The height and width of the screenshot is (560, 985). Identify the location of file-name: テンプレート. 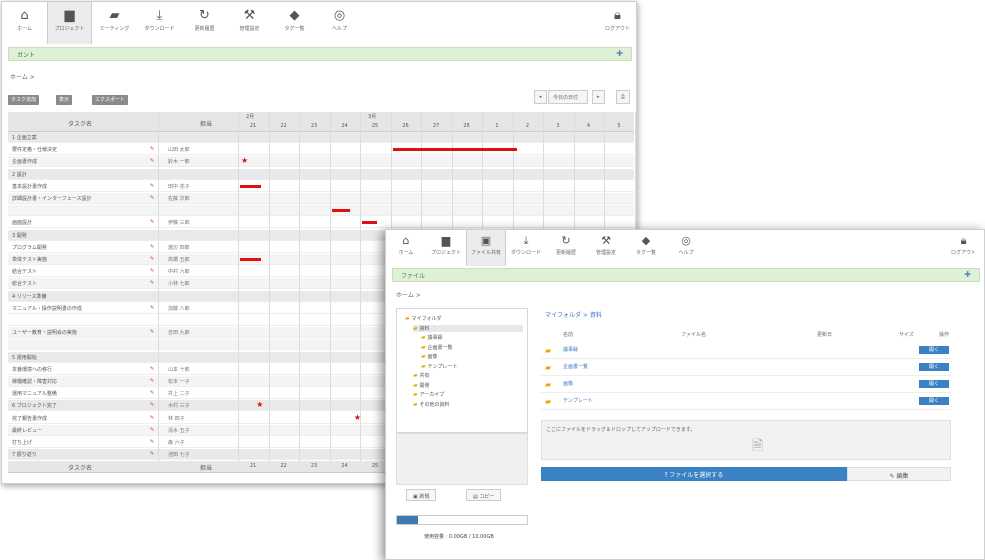
(578, 400).